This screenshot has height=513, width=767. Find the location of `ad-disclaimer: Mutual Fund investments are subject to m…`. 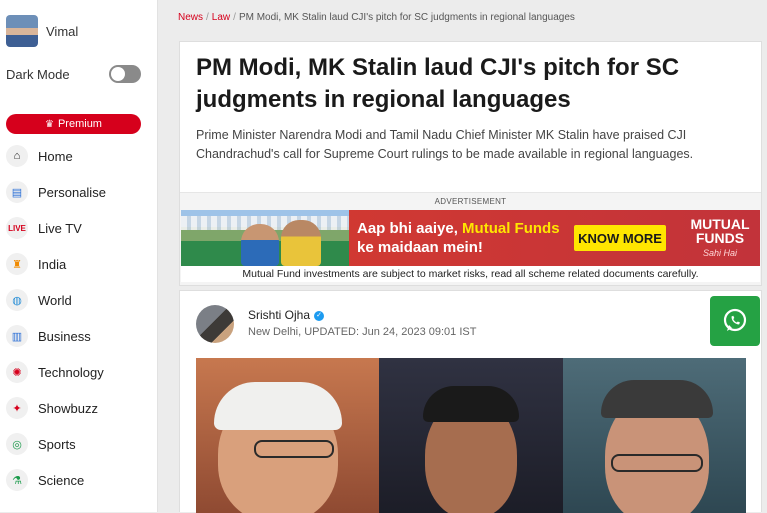

ad-disclaimer: Mutual Fund investments are subject to m… is located at coordinates (470, 274).